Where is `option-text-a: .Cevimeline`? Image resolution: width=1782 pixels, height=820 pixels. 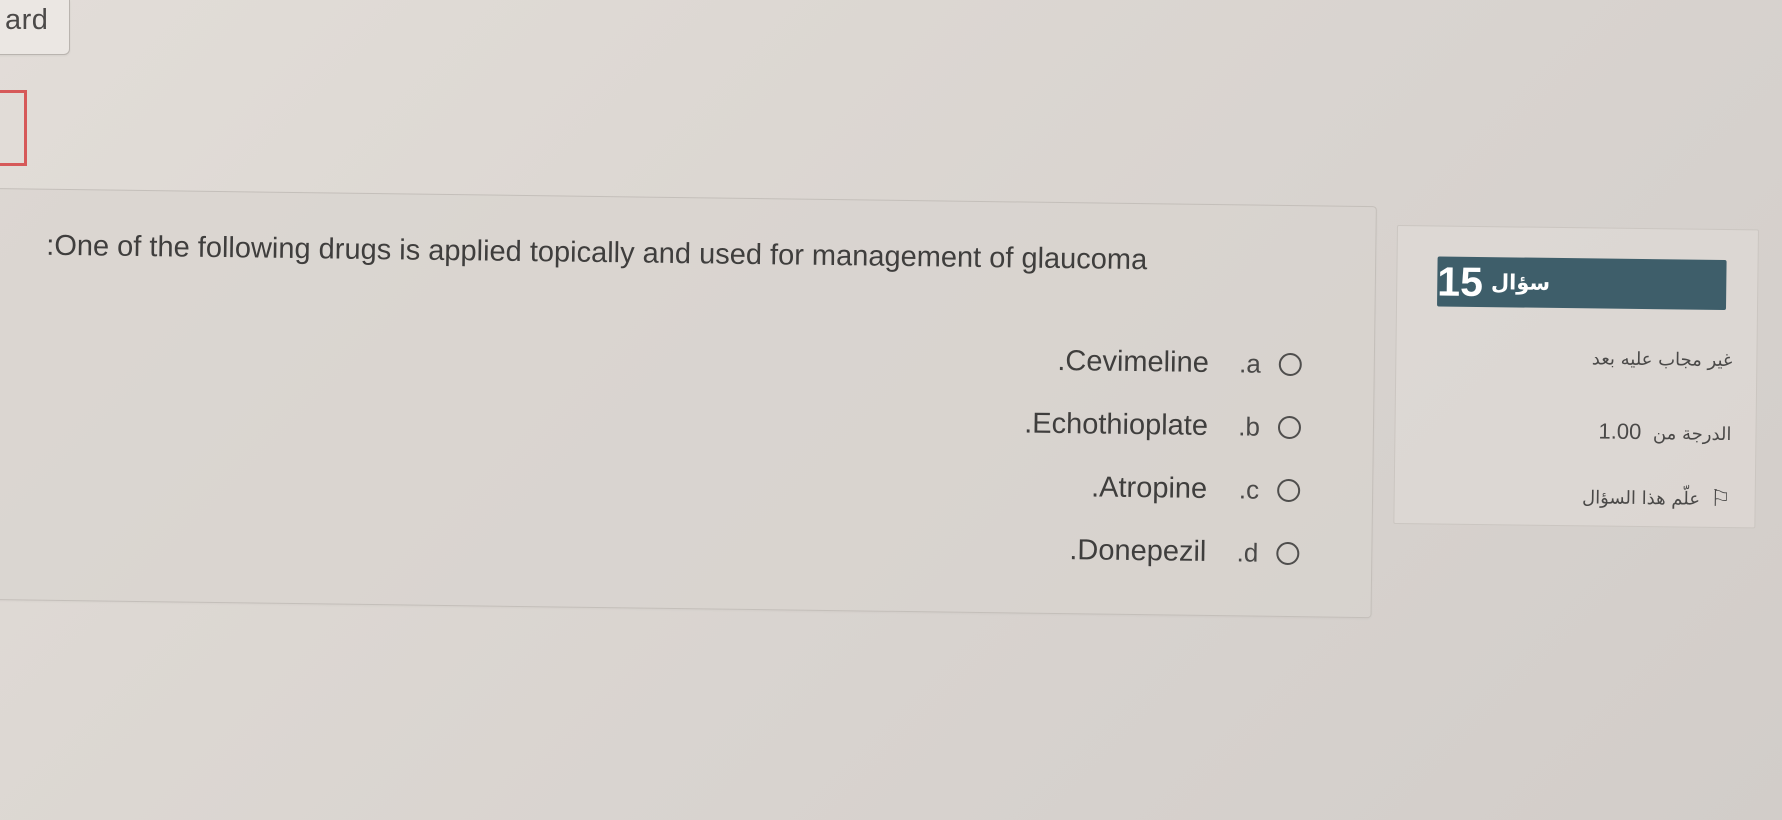 option-text-a: .Cevimeline is located at coordinates (1133, 361).